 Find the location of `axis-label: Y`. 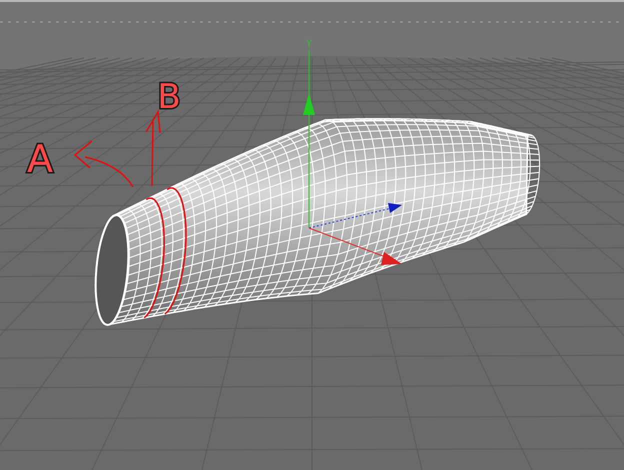

axis-label: Y is located at coordinates (309, 44).